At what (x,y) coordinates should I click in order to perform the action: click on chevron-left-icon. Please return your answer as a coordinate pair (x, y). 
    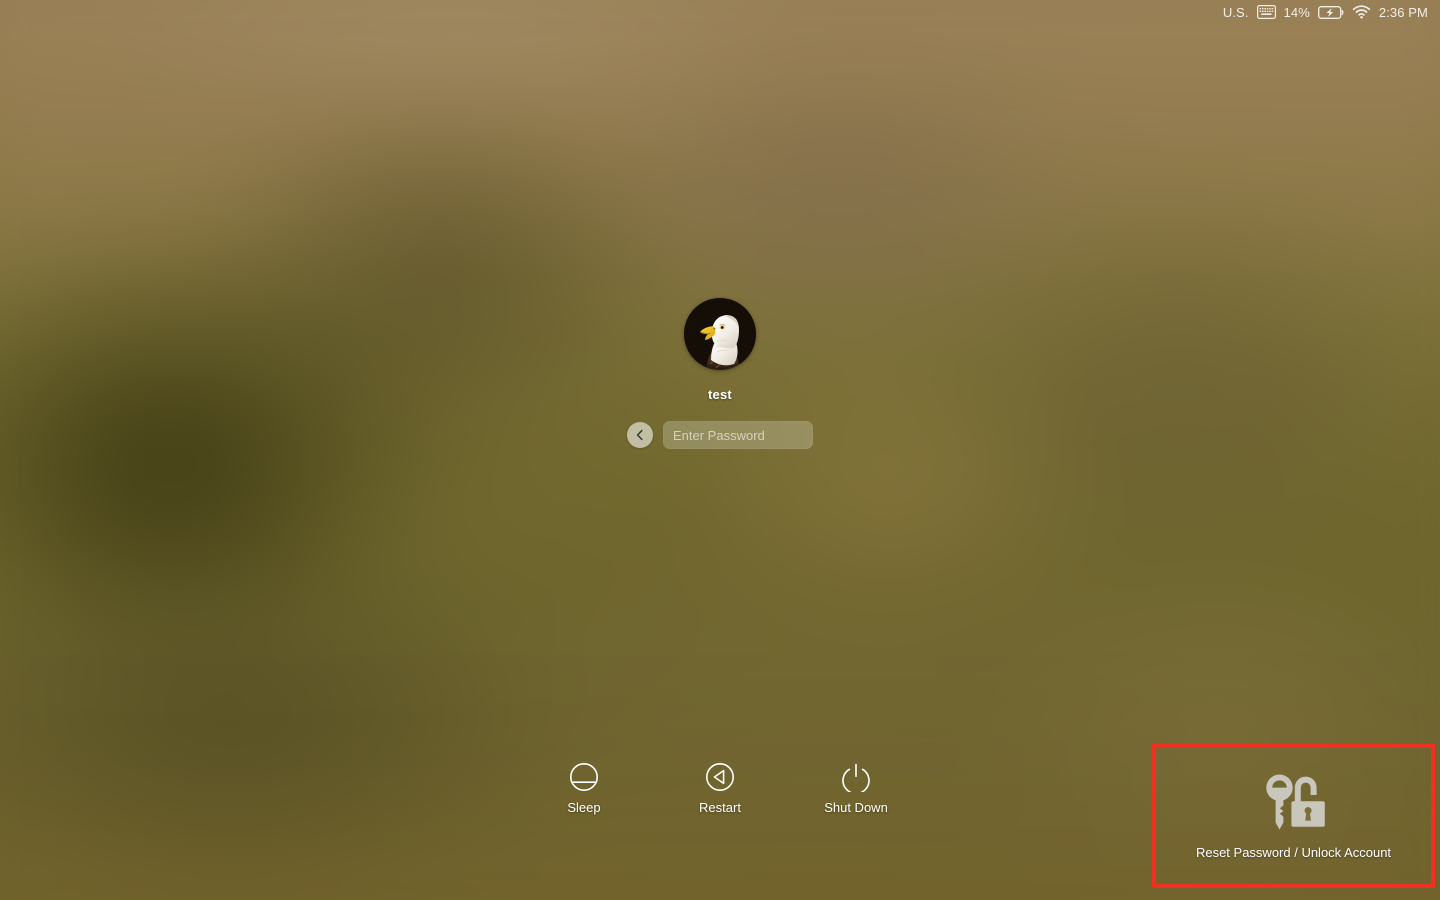
    Looking at the image, I should click on (639, 435).